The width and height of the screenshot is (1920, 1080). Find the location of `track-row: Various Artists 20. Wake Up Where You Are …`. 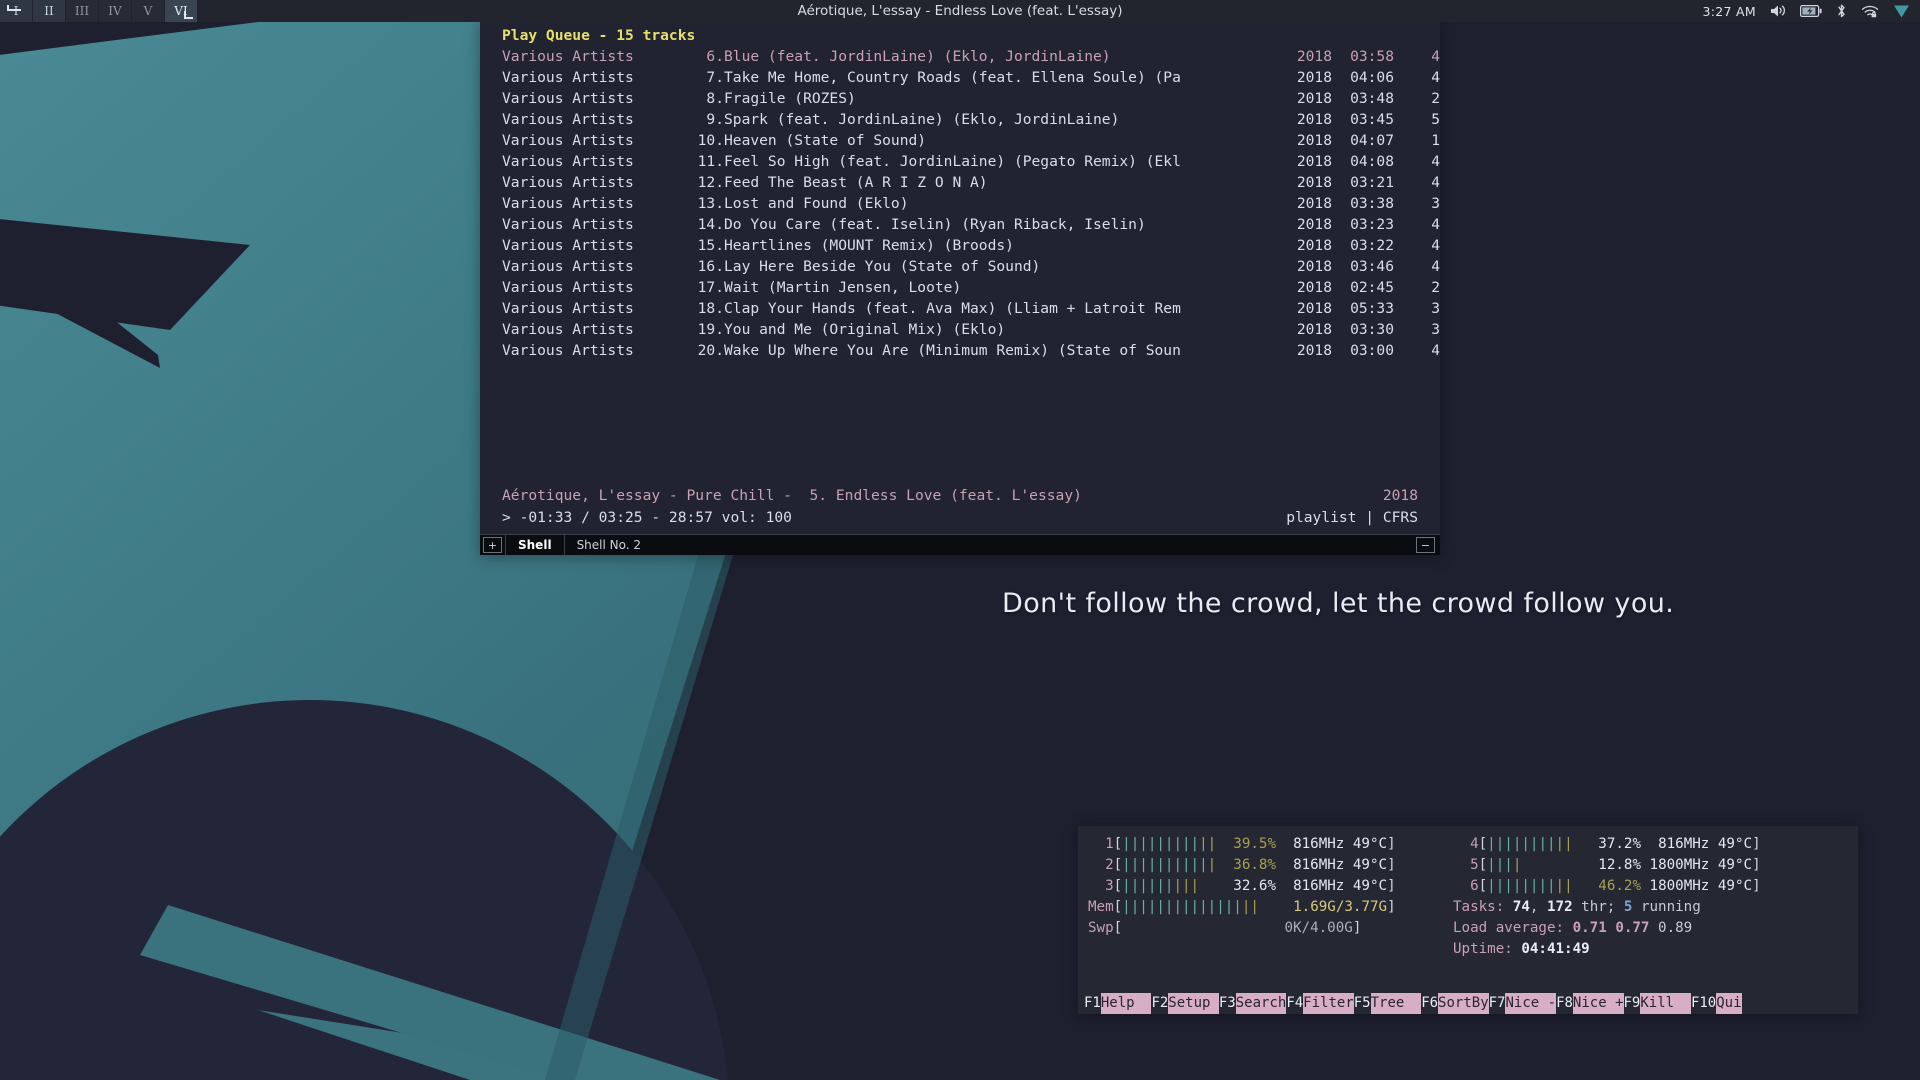

track-row: Various Artists 20. Wake Up Where You Are … is located at coordinates (960, 350).